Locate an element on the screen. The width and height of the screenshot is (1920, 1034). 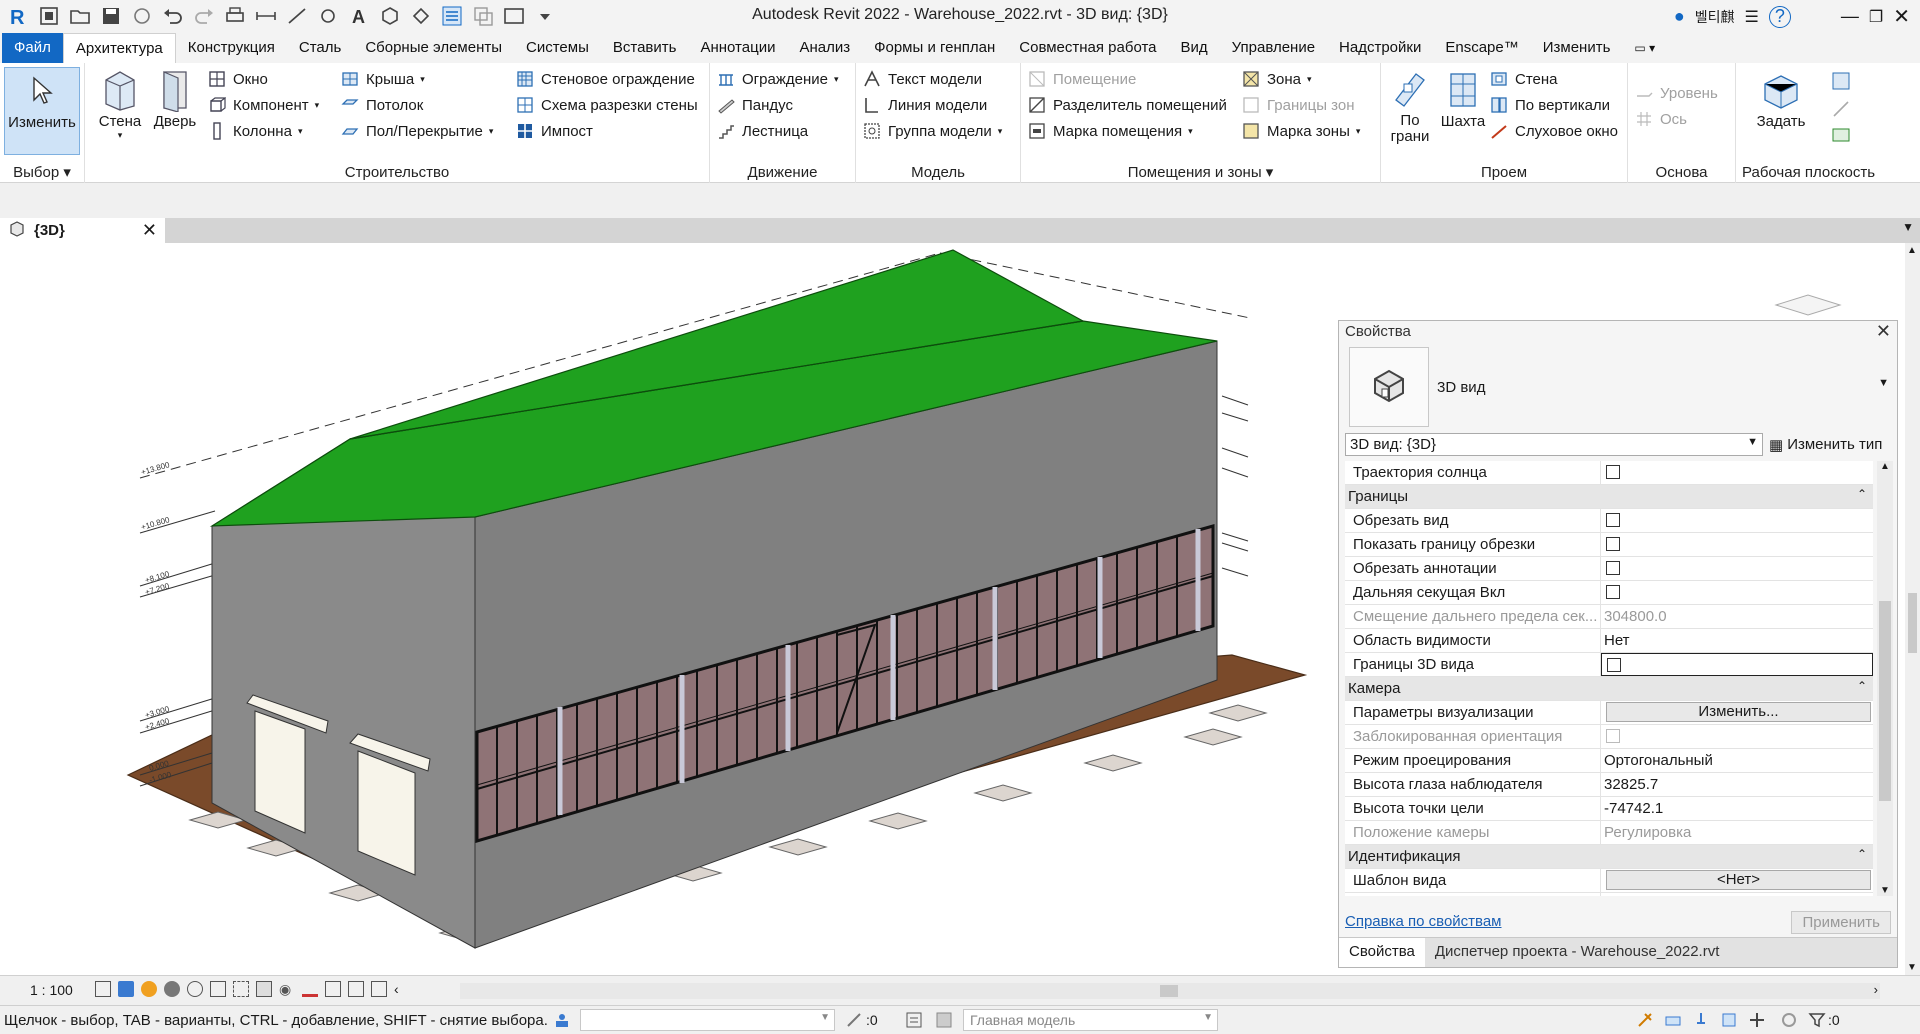
design-options-icon is located at coordinates (914, 1022).